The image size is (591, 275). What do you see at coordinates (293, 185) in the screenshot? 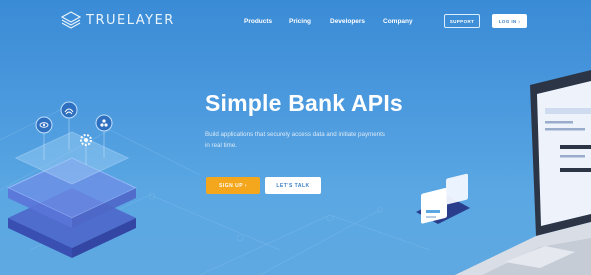
I see `lets-talk-button: LET'S TALK` at bounding box center [293, 185].